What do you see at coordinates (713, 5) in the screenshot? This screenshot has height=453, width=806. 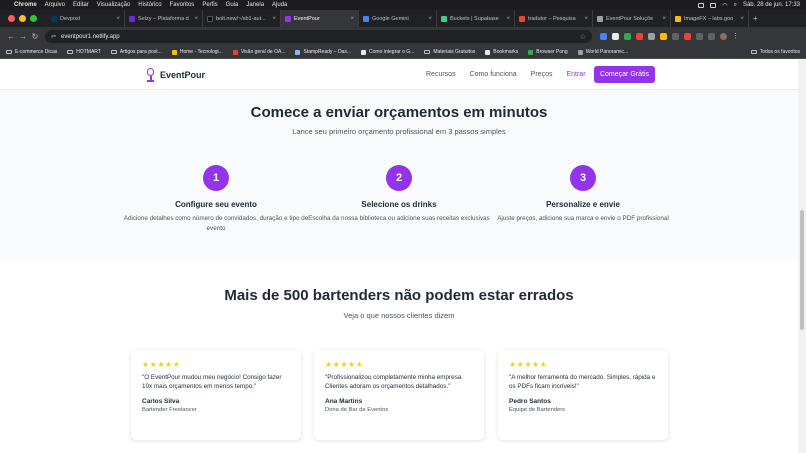 I see `battery-icon` at bounding box center [713, 5].